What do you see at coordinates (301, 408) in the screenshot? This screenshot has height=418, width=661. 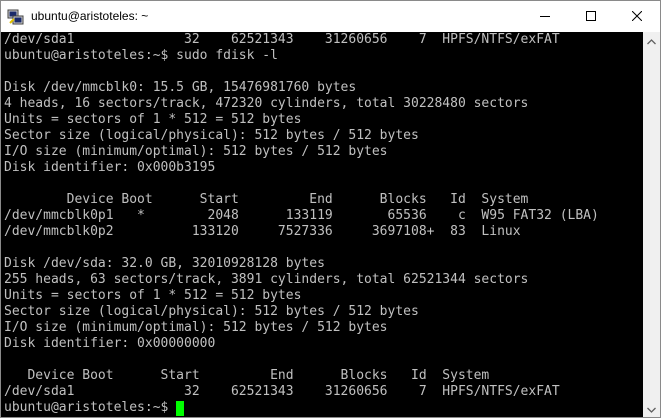 I see `prompt-line: ubuntu@aristoteles:~$` at bounding box center [301, 408].